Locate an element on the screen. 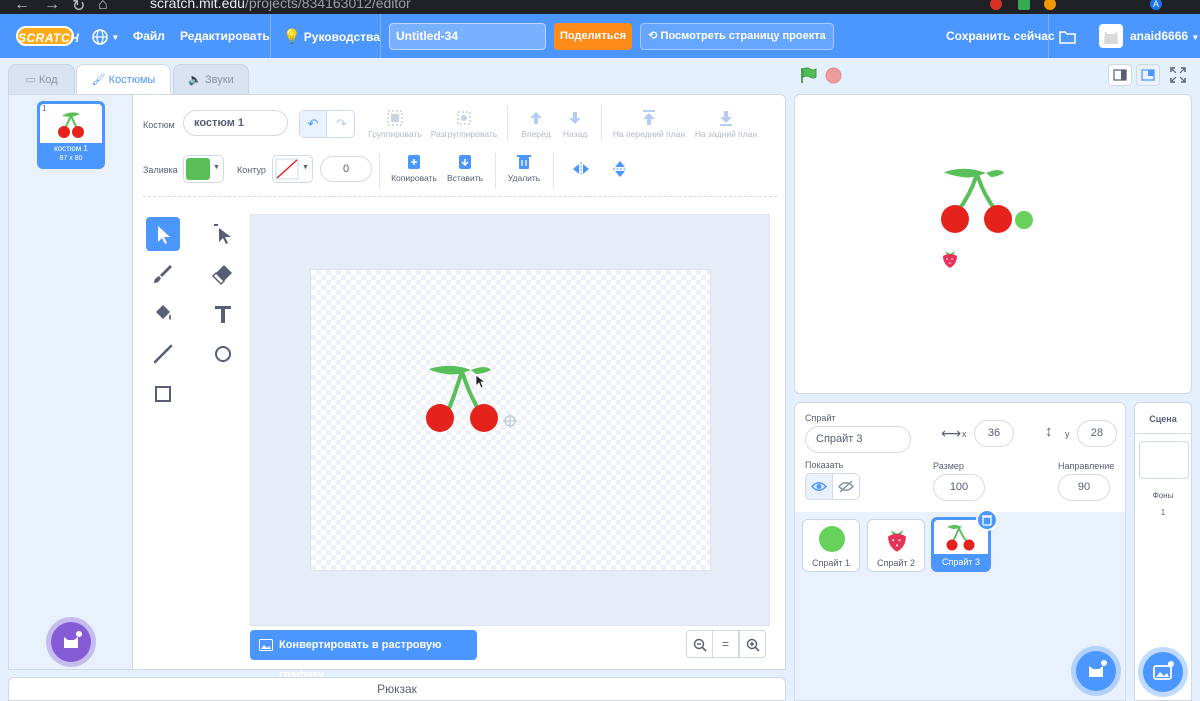  edit-menu: Редактировать is located at coordinates (225, 36).